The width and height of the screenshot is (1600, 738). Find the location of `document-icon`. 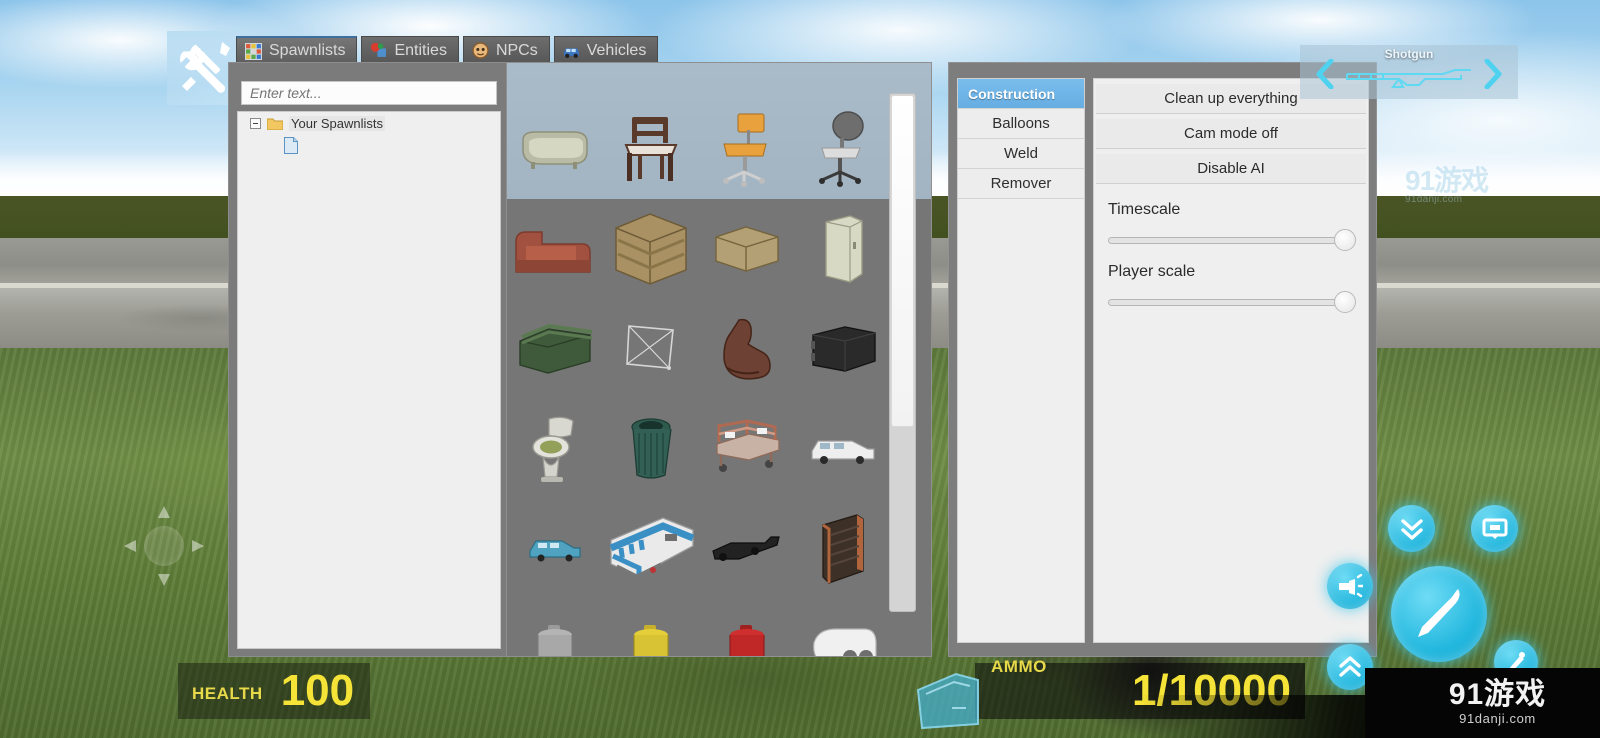

document-icon is located at coordinates (291, 145).